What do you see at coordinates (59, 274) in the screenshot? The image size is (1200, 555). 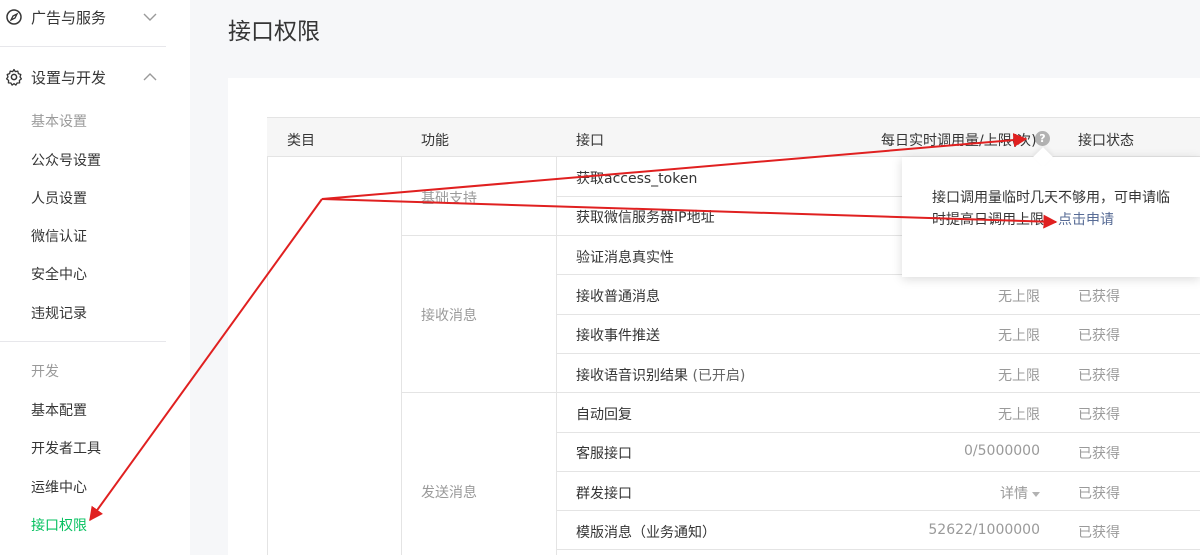 I see `sidebar-item-security-center: 安全中心` at bounding box center [59, 274].